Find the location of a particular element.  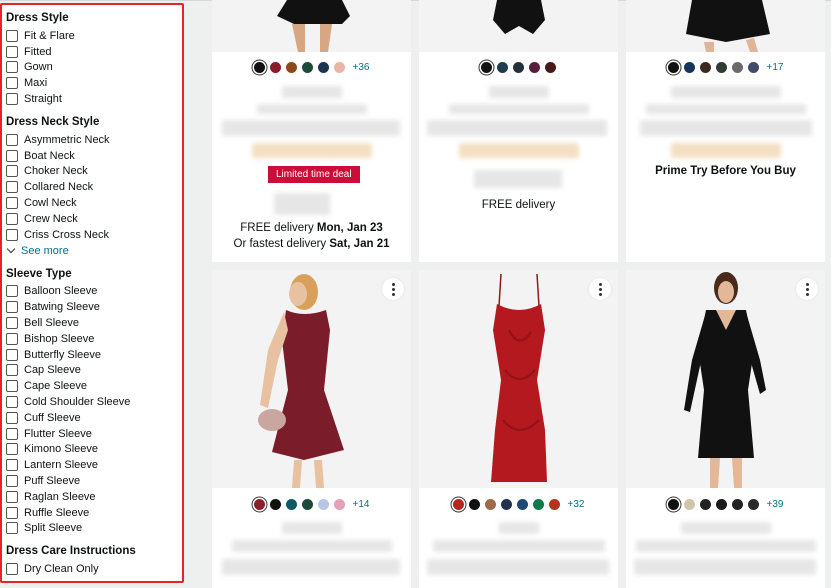

product-card: +32 is located at coordinates (518, 429).